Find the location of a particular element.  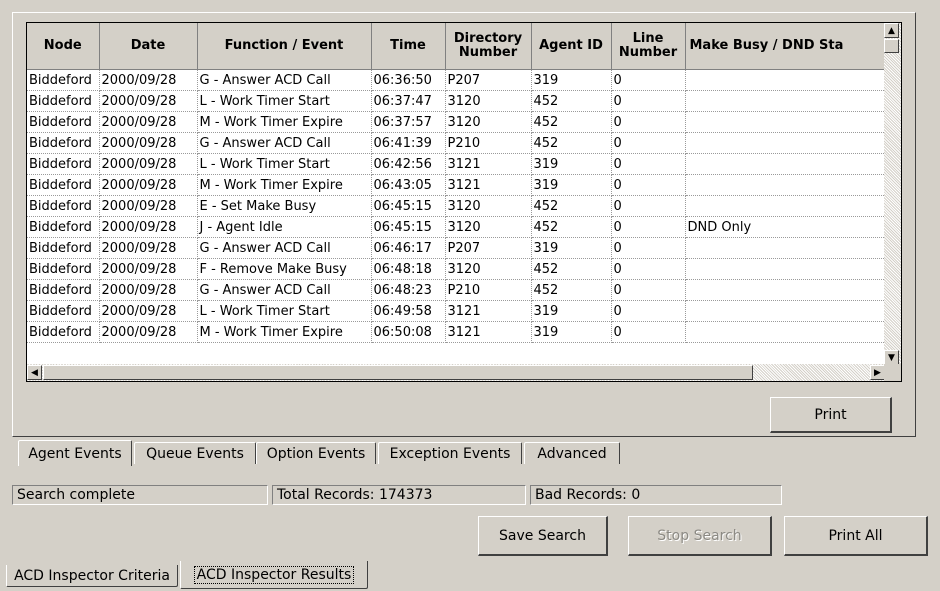

tab-acd-inspector-results: ACD Inspector Results is located at coordinates (274, 575).